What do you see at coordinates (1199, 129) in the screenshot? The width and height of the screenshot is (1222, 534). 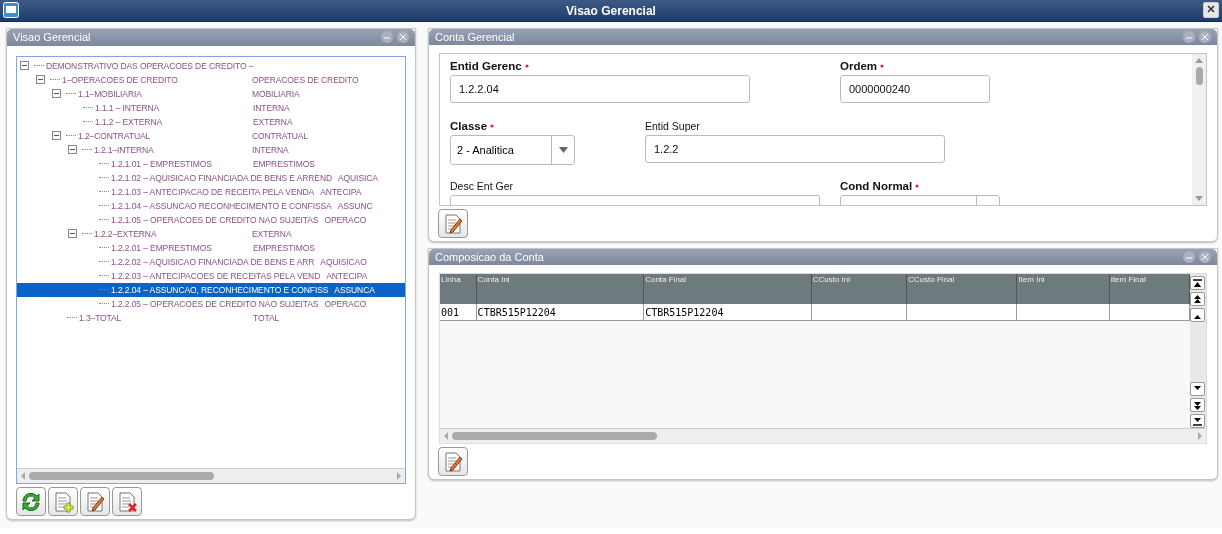 I see `vertical-scrollbar` at bounding box center [1199, 129].